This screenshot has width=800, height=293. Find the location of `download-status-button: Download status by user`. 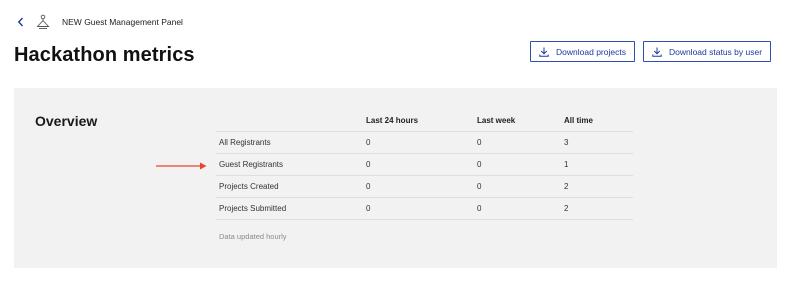

download-status-button: Download status by user is located at coordinates (707, 51).